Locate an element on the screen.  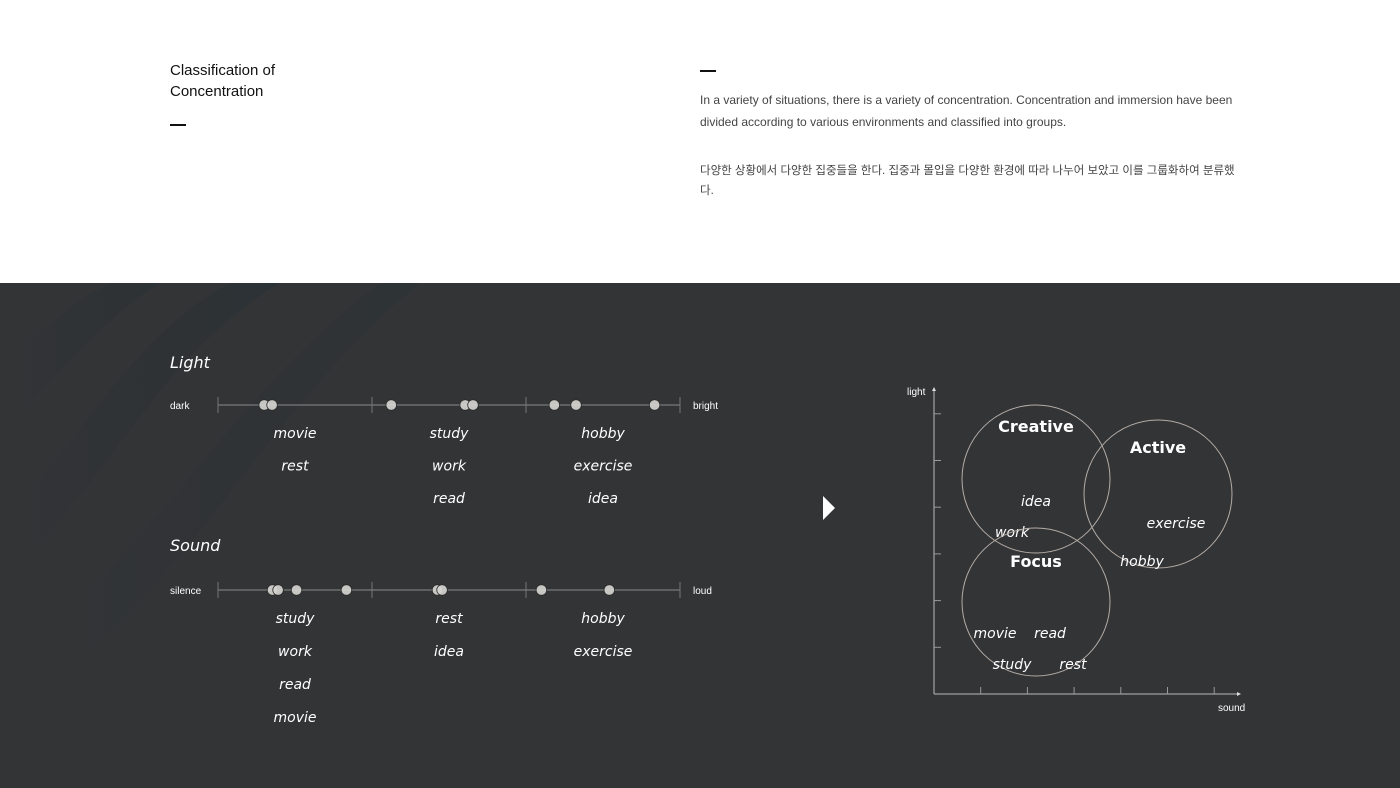
cluster-circle is located at coordinates (1036, 602).